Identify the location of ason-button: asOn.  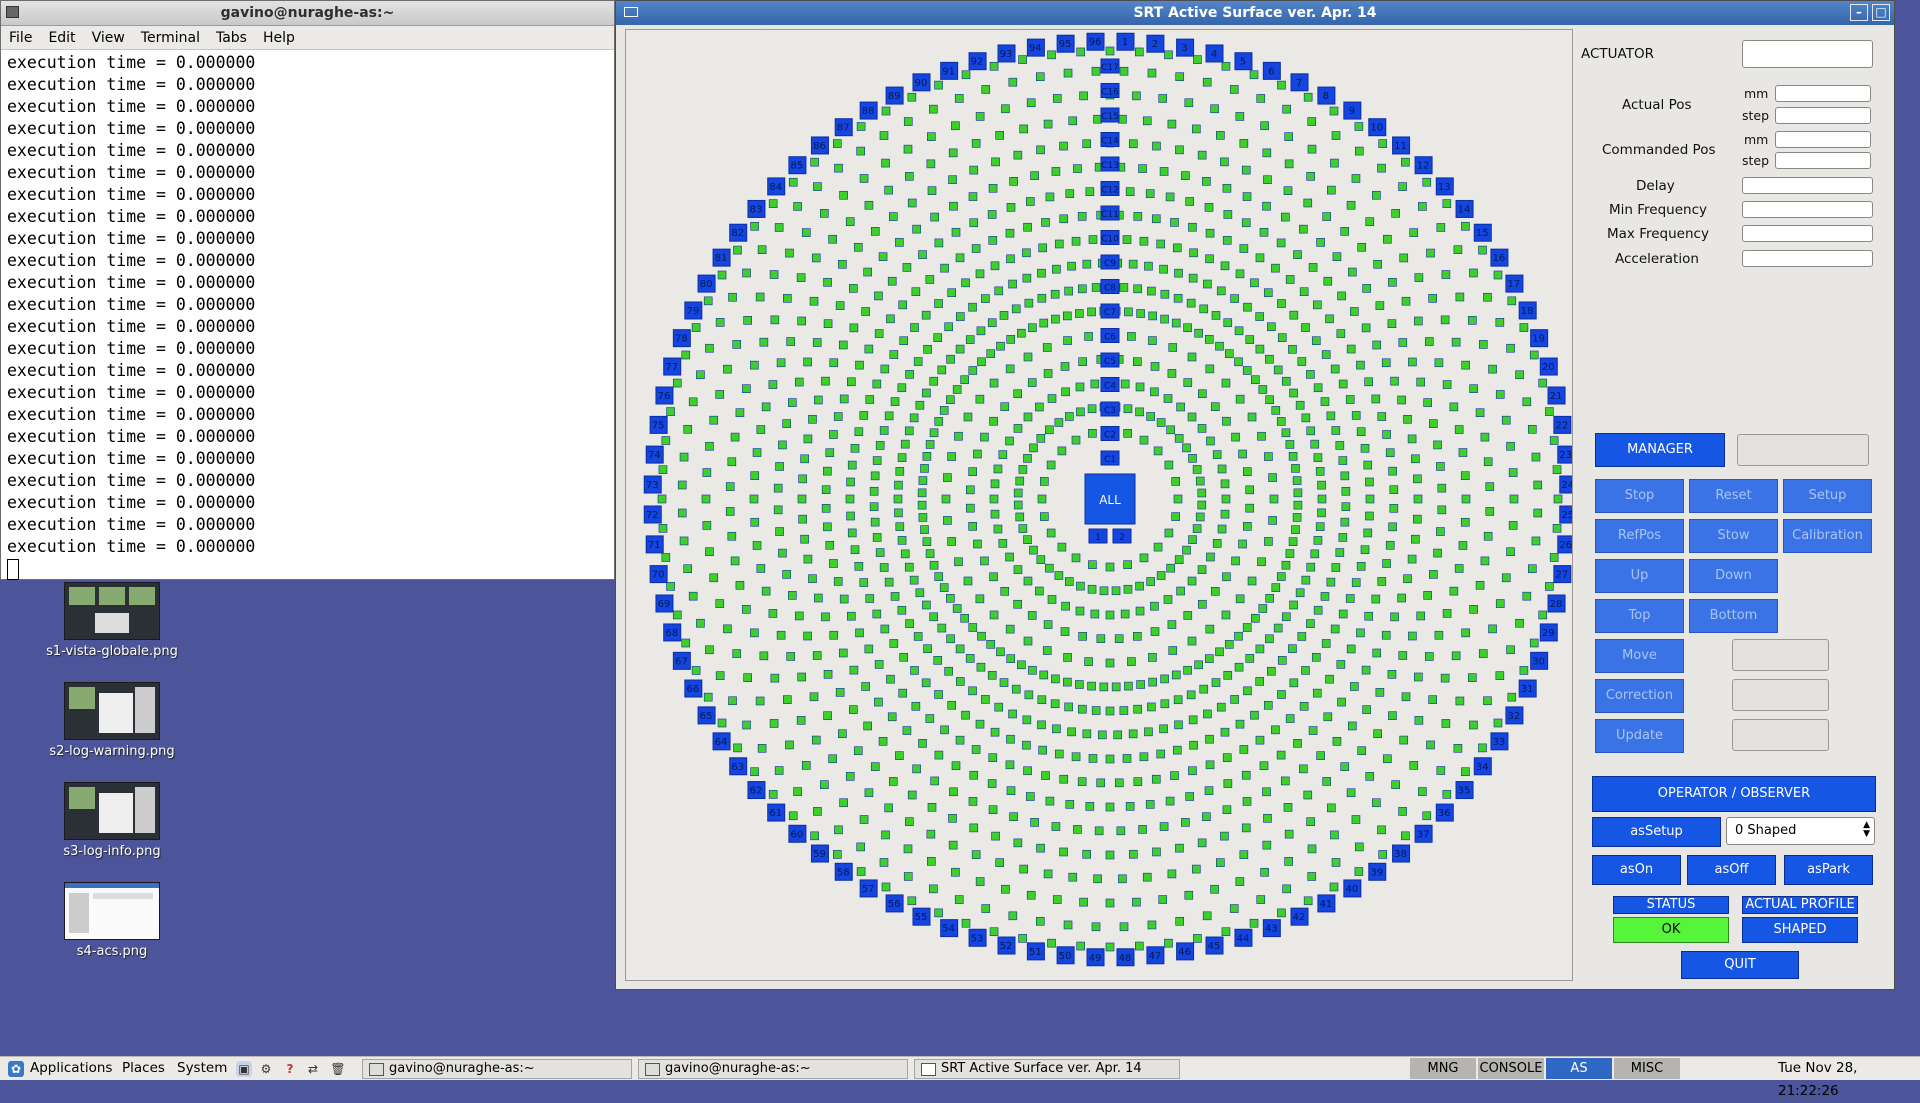
(1636, 870).